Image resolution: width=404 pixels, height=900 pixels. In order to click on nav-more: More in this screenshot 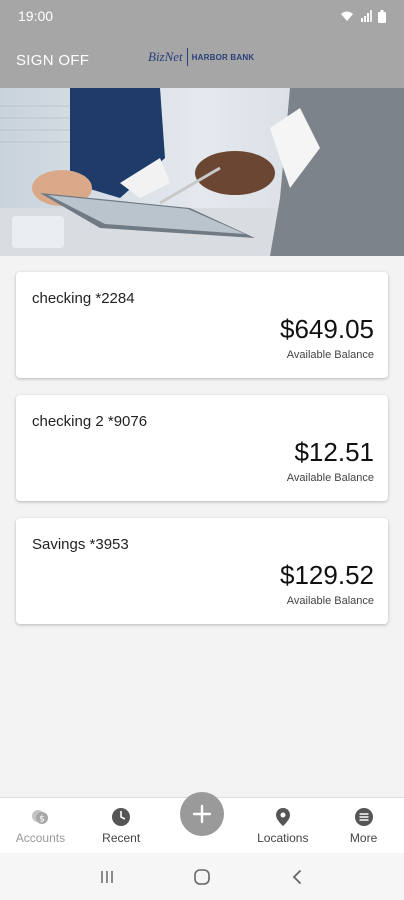, I will do `click(363, 825)`.